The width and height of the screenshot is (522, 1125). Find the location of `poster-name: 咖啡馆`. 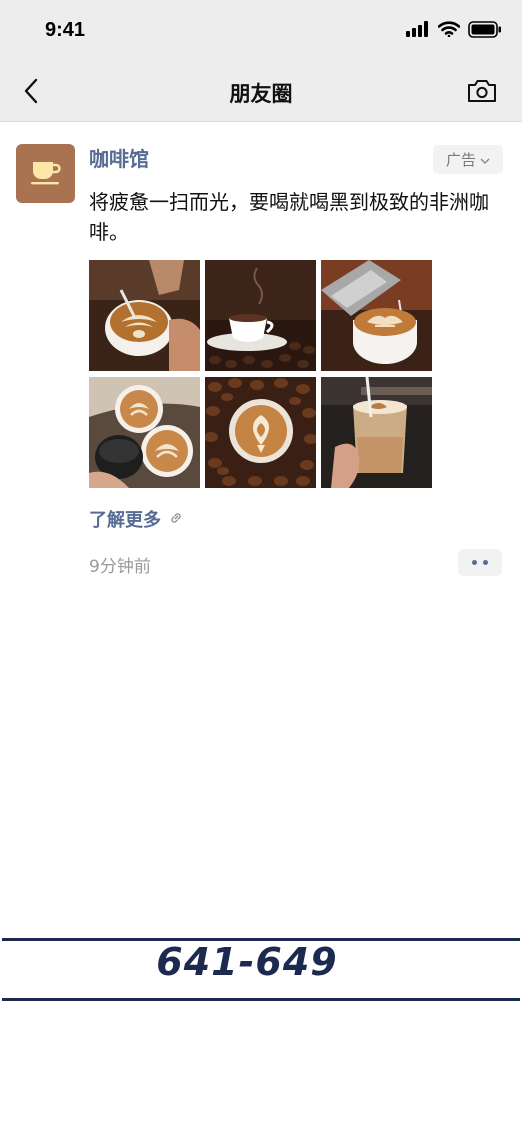

poster-name: 咖啡馆 is located at coordinates (119, 157).